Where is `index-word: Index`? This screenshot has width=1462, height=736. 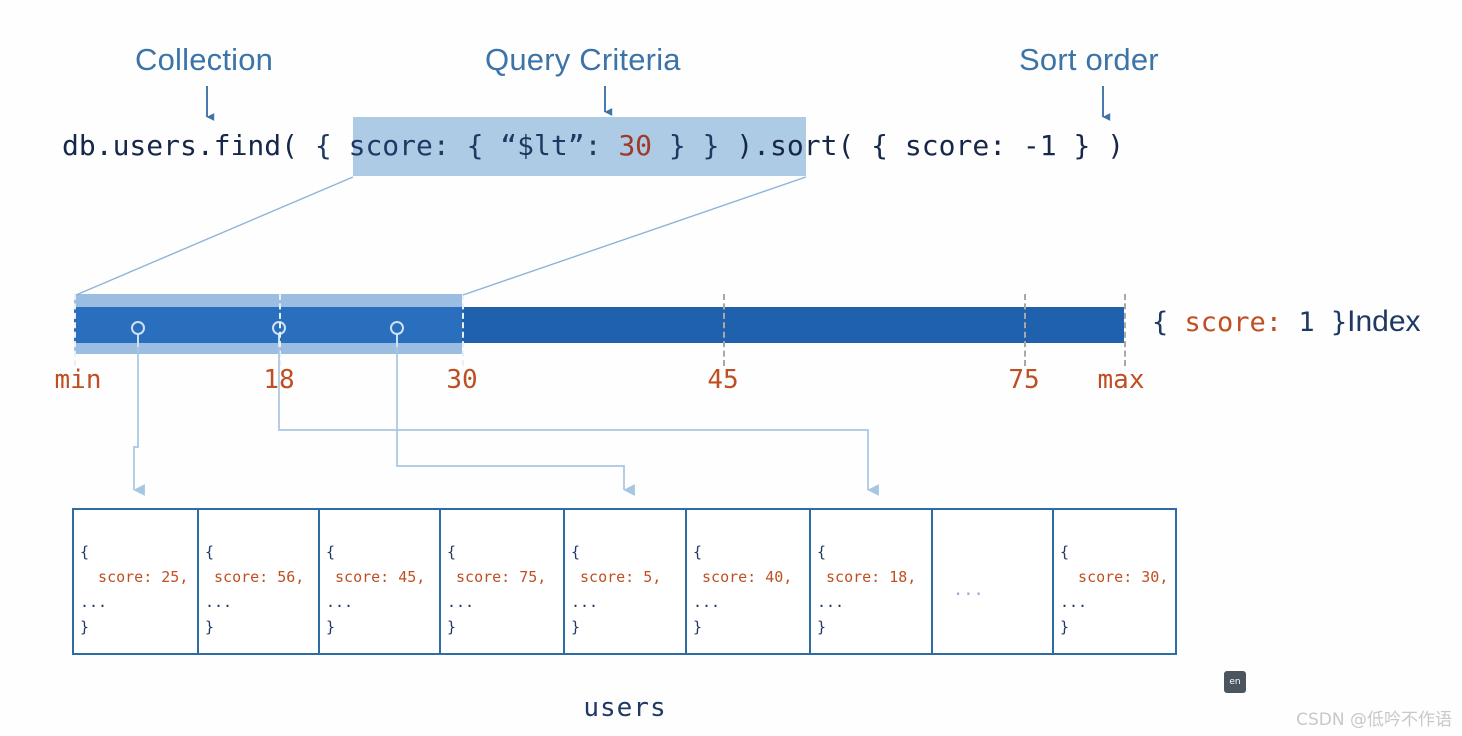
index-word: Index is located at coordinates (1384, 321).